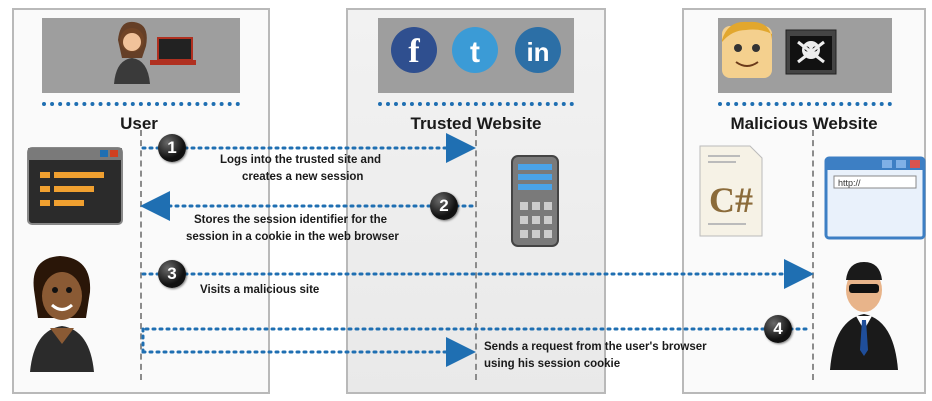 The width and height of the screenshot is (932, 401). Describe the element at coordinates (747, 49) in the screenshot. I see `hacker-face-icon` at that location.